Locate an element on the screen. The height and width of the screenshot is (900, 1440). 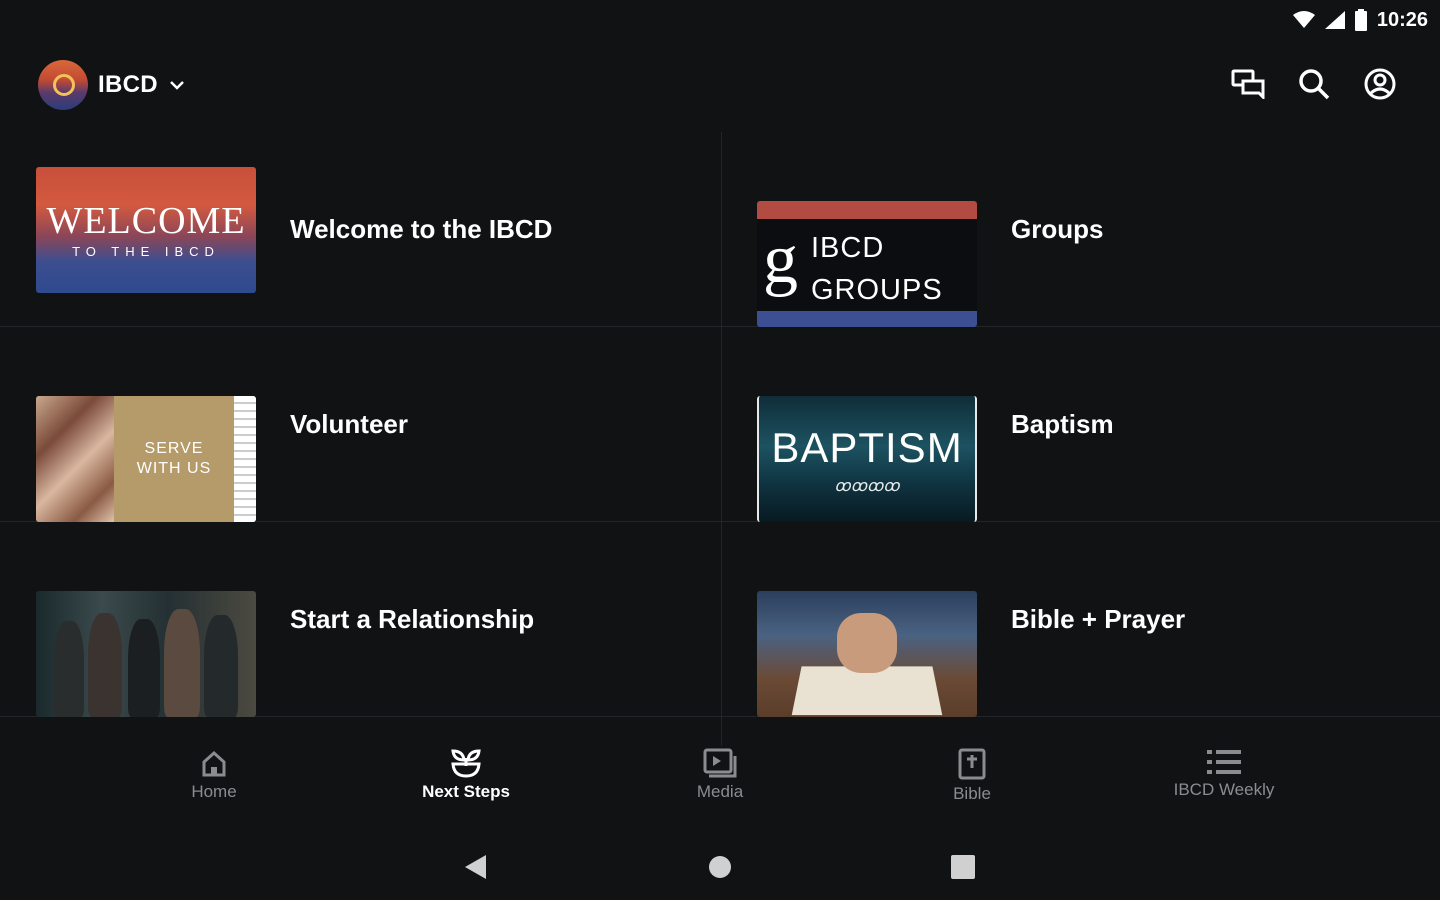
church-logo is located at coordinates (63, 85).